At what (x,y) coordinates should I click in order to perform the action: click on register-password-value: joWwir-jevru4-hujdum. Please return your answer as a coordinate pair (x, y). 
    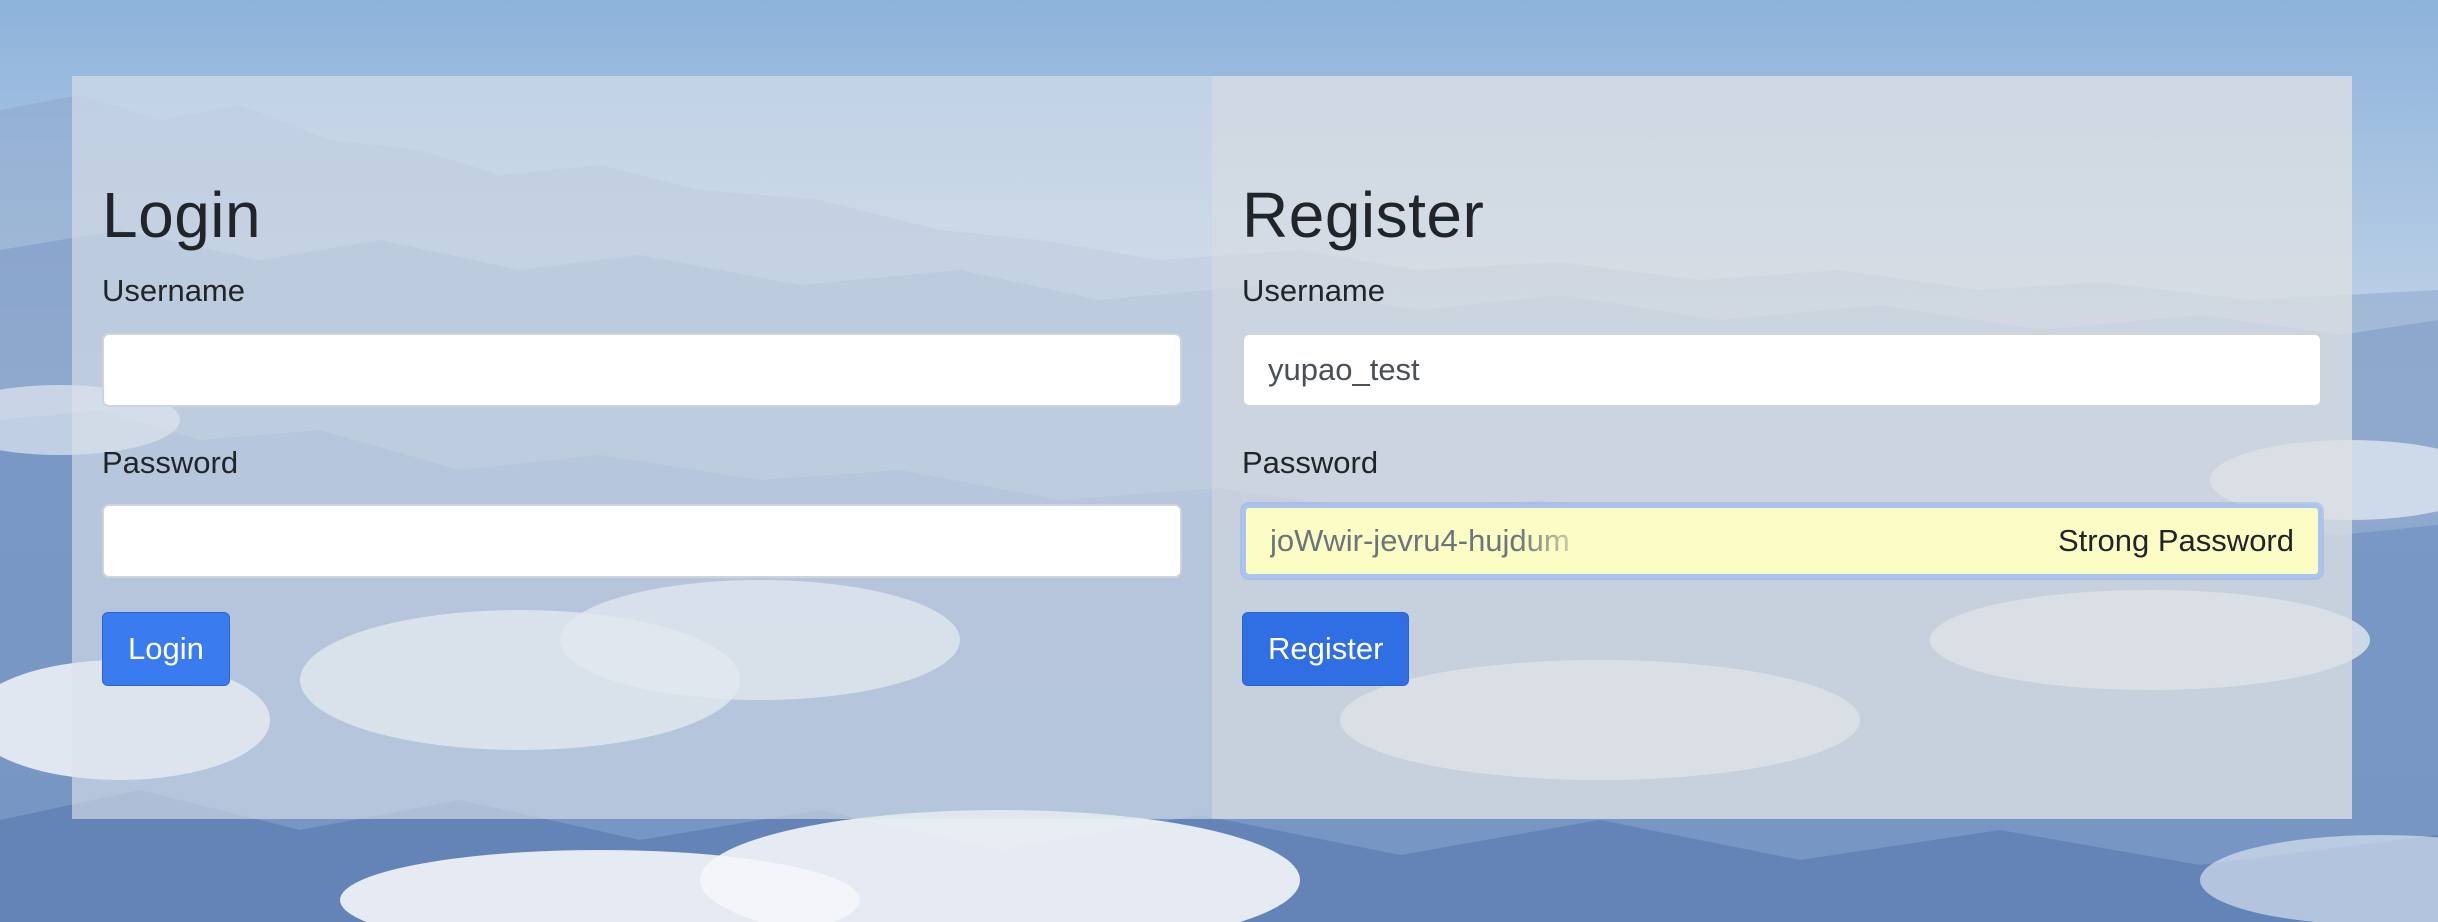
    Looking at the image, I should click on (1420, 540).